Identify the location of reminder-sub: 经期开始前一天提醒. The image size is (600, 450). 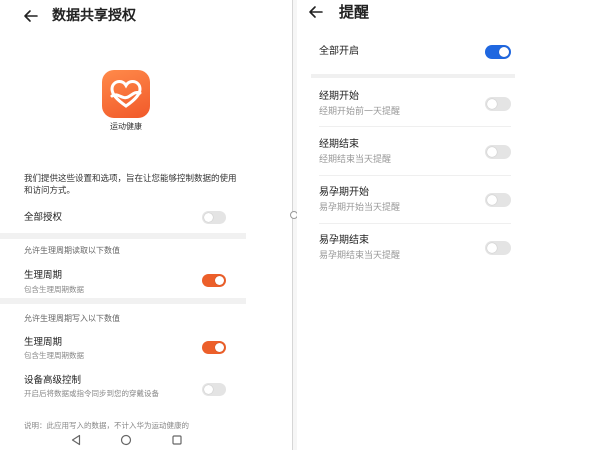
(360, 112).